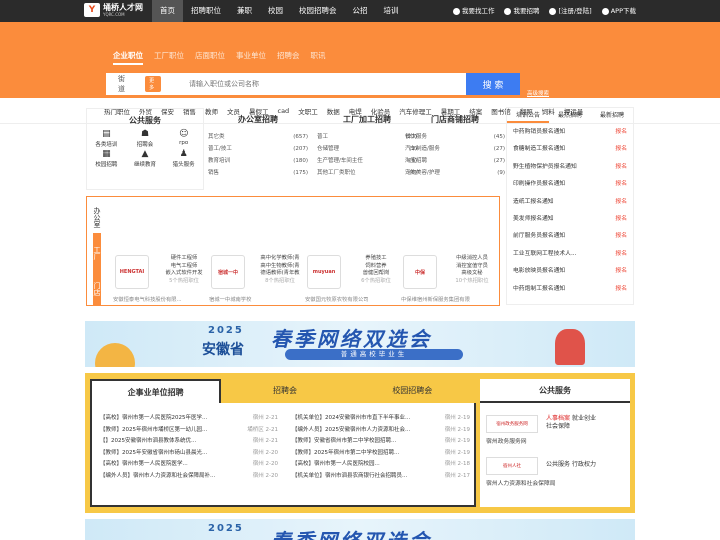  Describe the element at coordinates (251, 57) in the screenshot. I see `tab-institution: 事业单位` at that location.